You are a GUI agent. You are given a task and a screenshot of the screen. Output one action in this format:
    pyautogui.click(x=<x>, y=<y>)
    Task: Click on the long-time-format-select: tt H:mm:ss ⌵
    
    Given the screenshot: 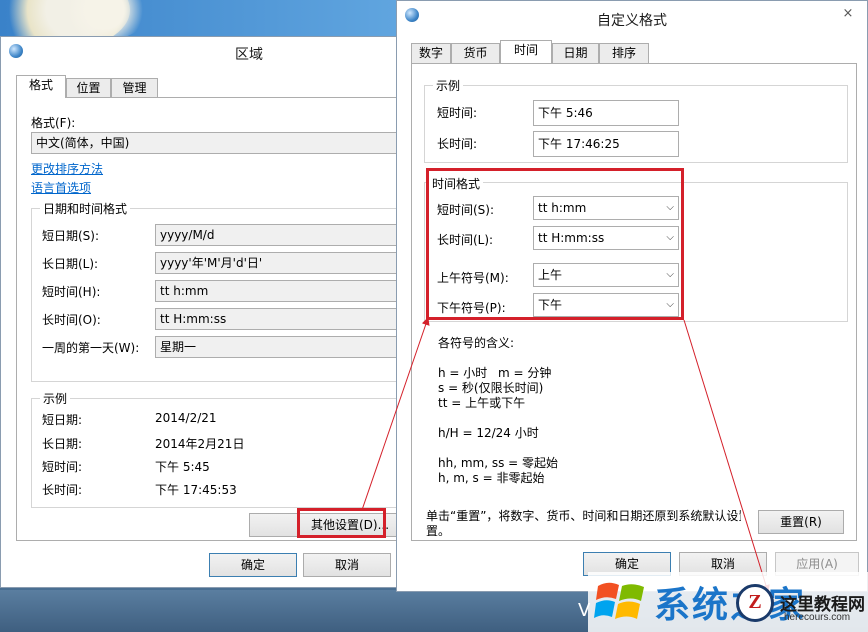 What is the action you would take?
    pyautogui.click(x=606, y=238)
    